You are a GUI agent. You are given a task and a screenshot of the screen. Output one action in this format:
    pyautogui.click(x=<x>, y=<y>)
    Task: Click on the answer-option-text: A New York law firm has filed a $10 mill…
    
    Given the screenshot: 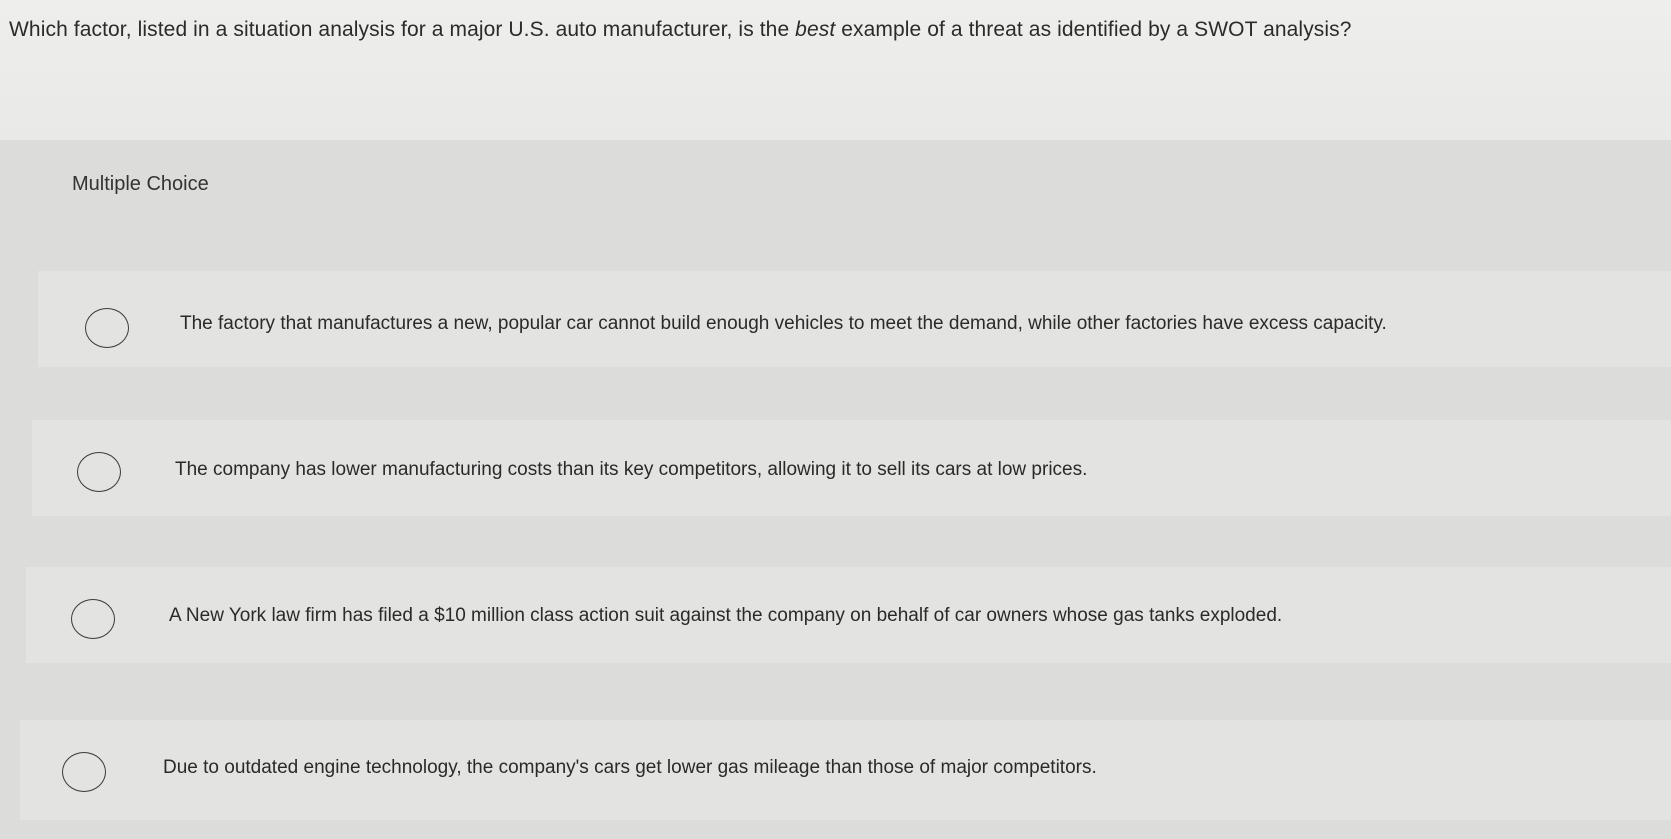 What is the action you would take?
    pyautogui.click(x=726, y=615)
    